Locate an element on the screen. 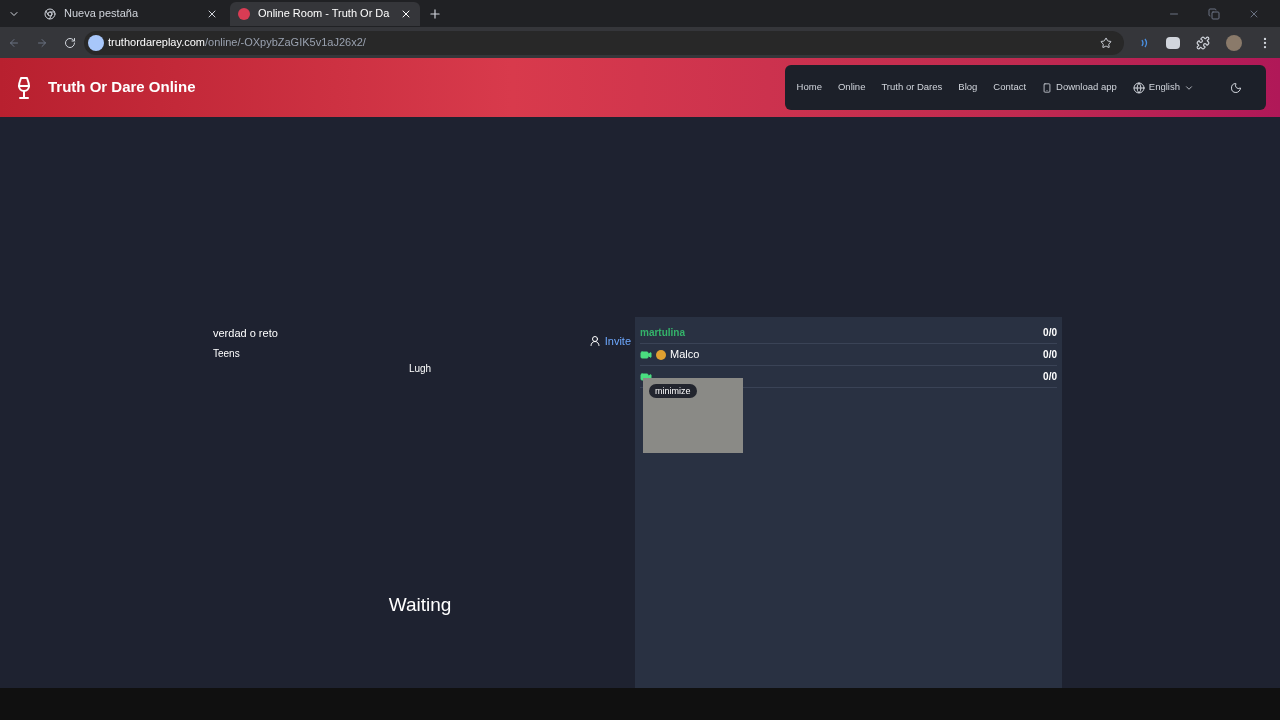  recording-icon is located at coordinates (244, 13).